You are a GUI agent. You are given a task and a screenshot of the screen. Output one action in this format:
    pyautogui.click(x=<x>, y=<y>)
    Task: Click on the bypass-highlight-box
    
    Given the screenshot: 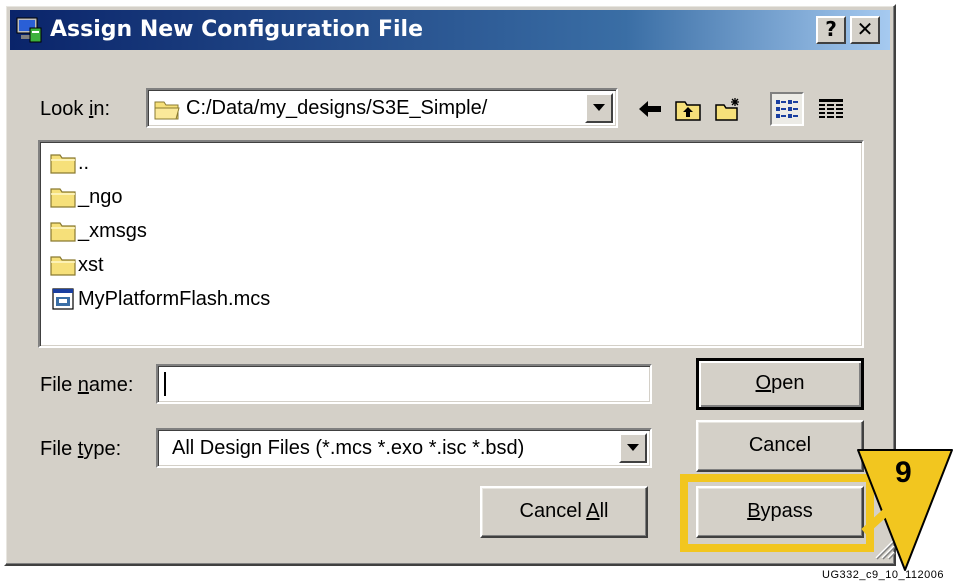 What is the action you would take?
    pyautogui.click(x=777, y=513)
    